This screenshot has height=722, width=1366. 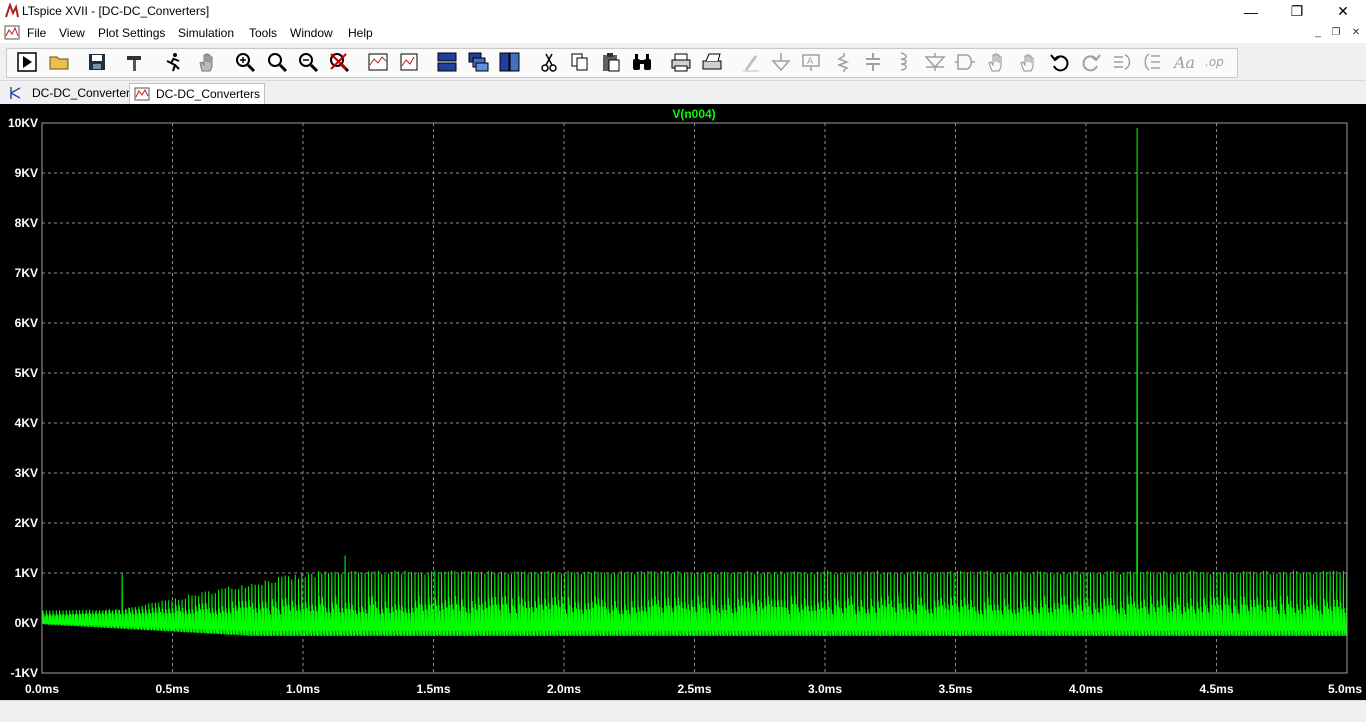 I want to click on y-tick-label: 2KV, so click(x=26, y=523).